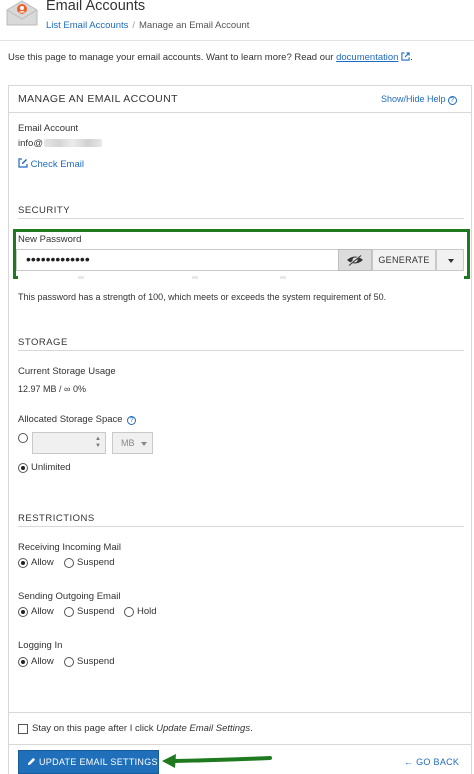  I want to click on go-back-label: GO BACK, so click(437, 762).